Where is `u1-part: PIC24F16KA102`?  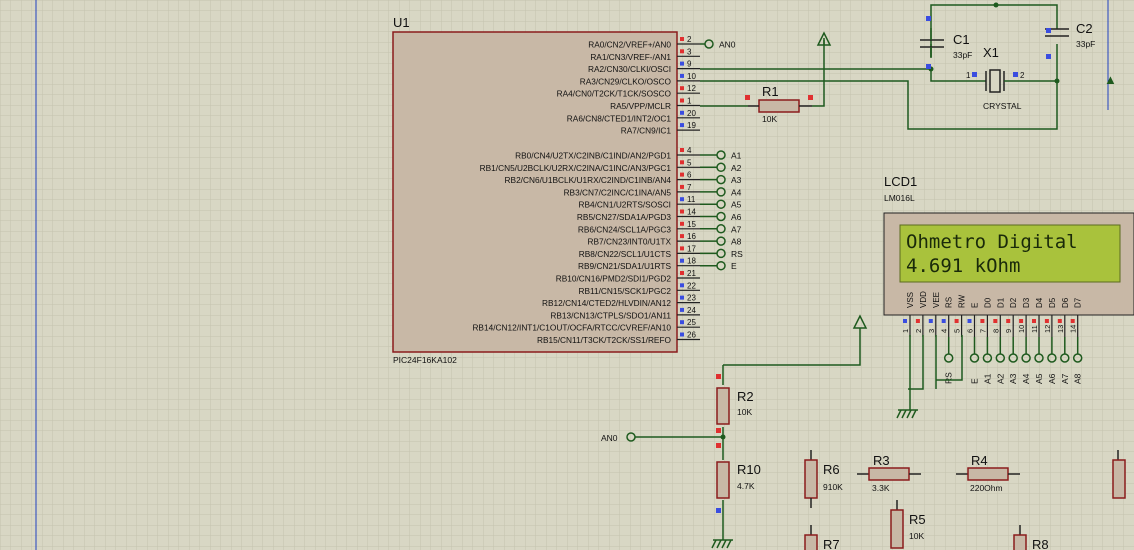
u1-part: PIC24F16KA102 is located at coordinates (425, 360).